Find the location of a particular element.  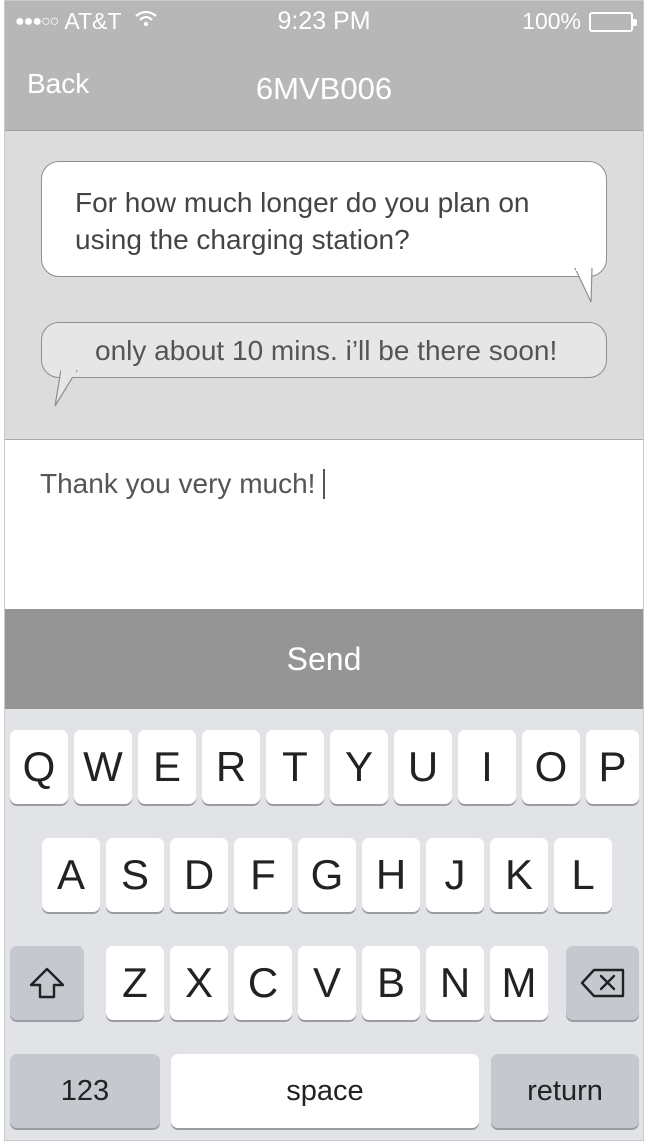

incoming-message-bubble: only about 10 mins. i’ll be there soon! is located at coordinates (324, 350).